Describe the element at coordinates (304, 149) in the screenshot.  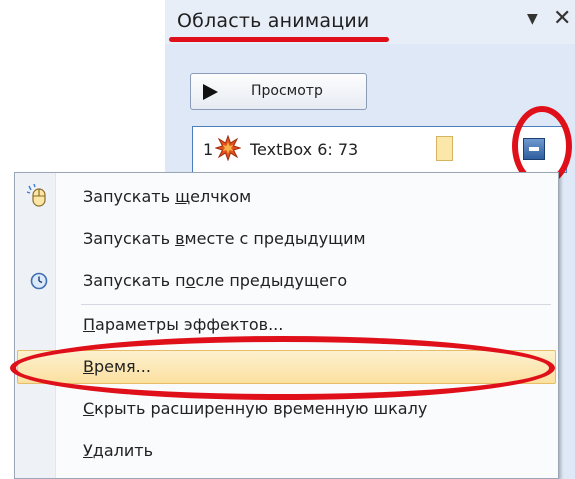
I see `animation-label: TextBox 6: 73` at that location.